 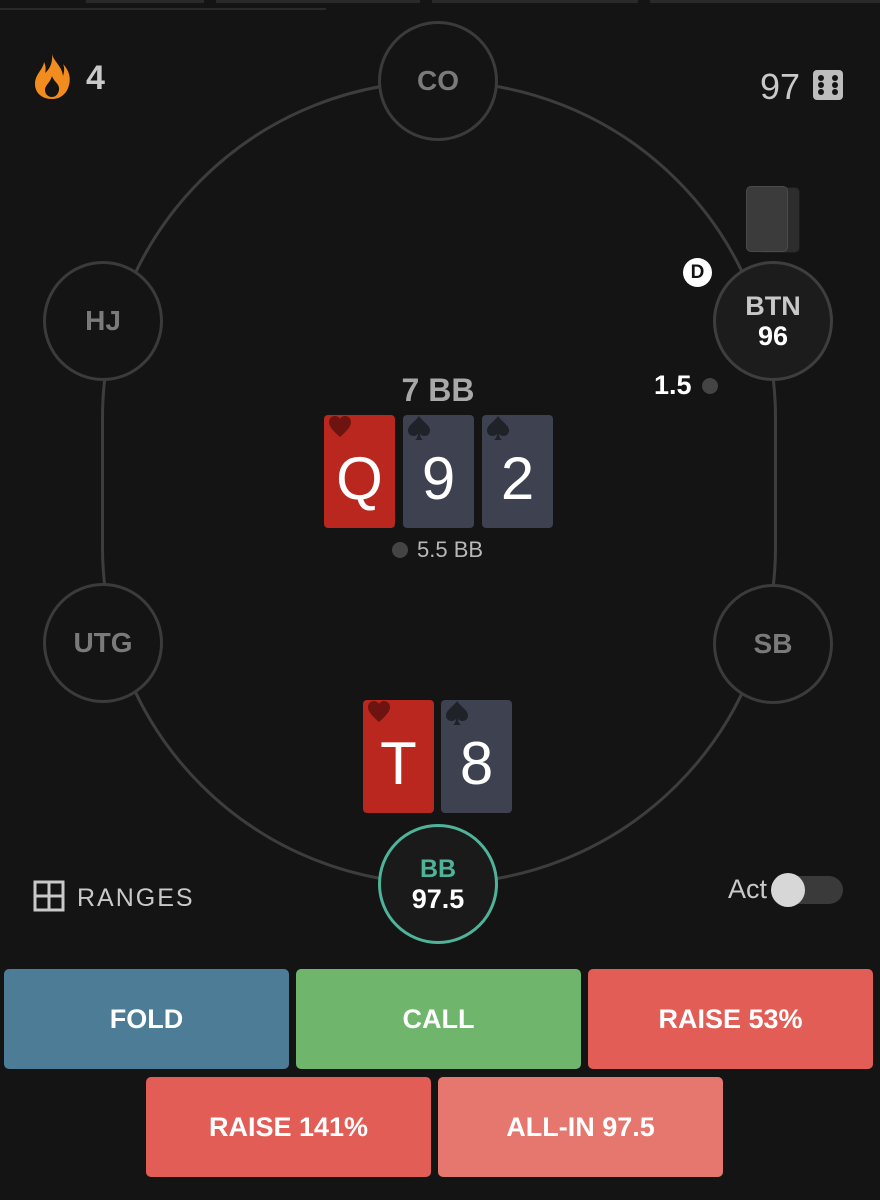 I want to click on board-cards: Q 9 2, so click(x=438, y=471).